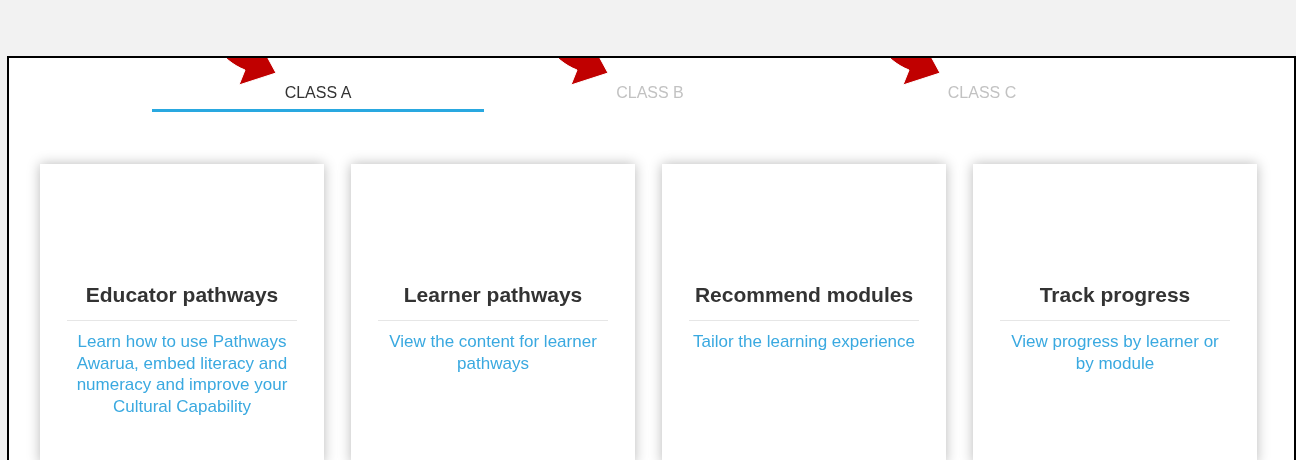 The height and width of the screenshot is (460, 1296). Describe the element at coordinates (982, 95) in the screenshot. I see `tab: CLASS C` at that location.